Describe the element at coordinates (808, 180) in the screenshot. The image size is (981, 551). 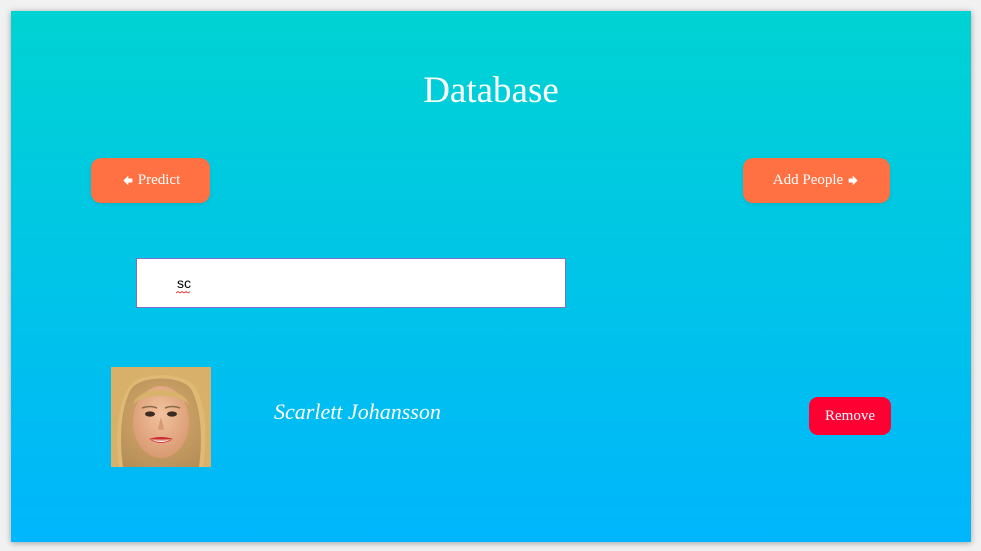
I see `add-people-button-label: Add People` at that location.